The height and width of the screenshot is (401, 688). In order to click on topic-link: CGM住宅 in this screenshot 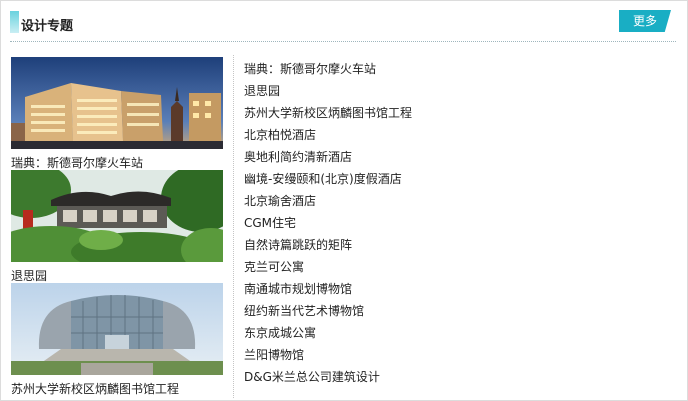, I will do `click(328, 223)`.